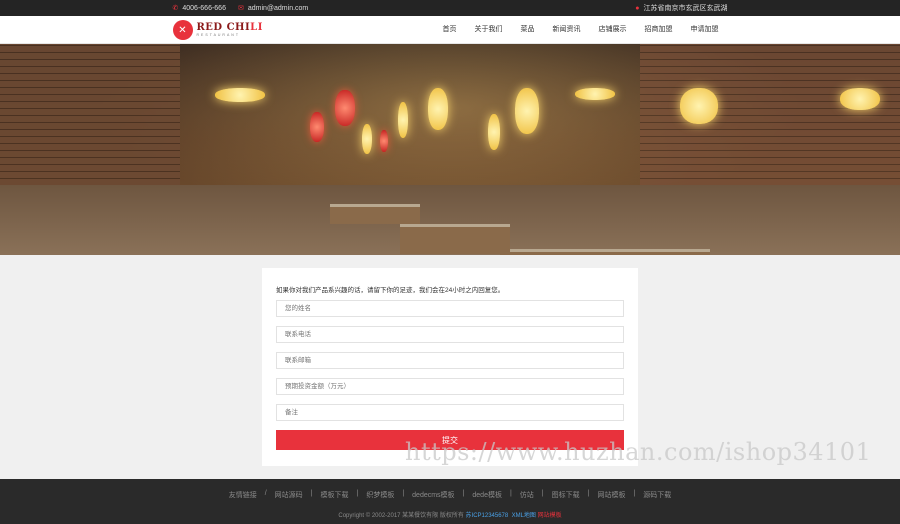  Describe the element at coordinates (450, 360) in the screenshot. I see `email-field` at that location.